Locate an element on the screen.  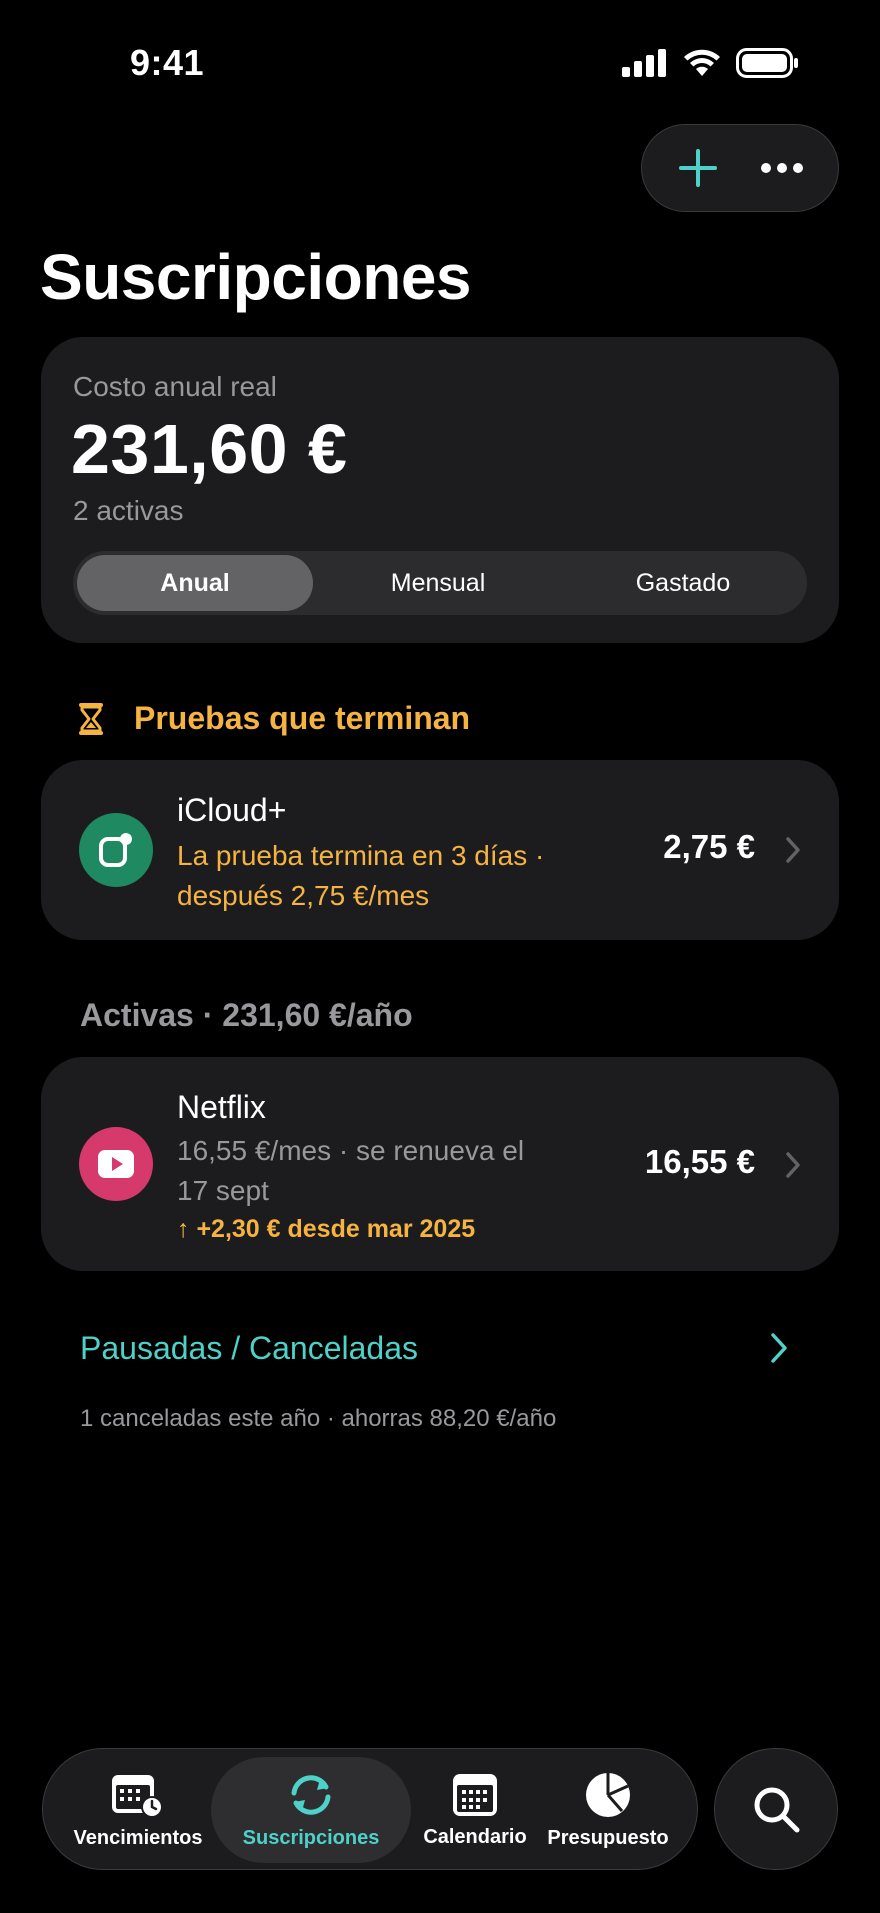
segment-mensual: Mensual is located at coordinates (438, 583).